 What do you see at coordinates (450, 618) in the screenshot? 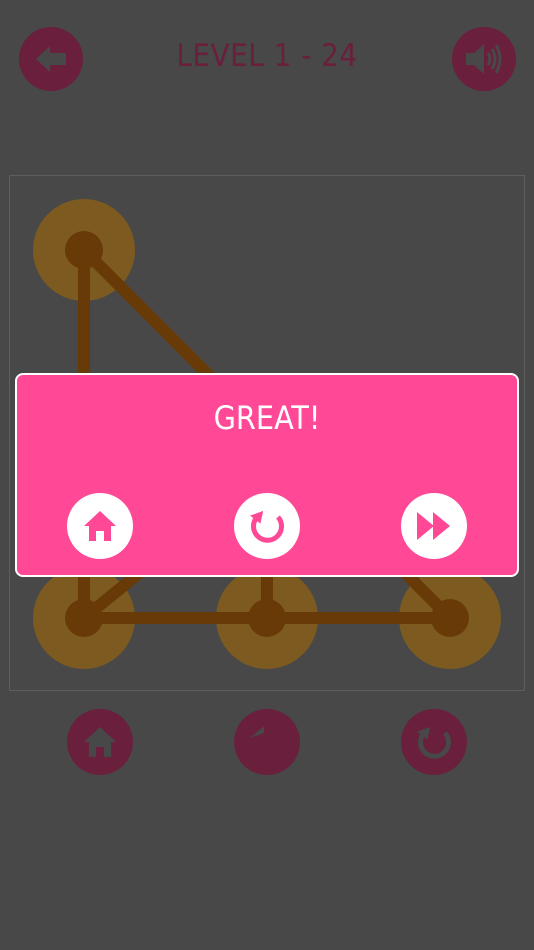
I see `node-bottom-right` at bounding box center [450, 618].